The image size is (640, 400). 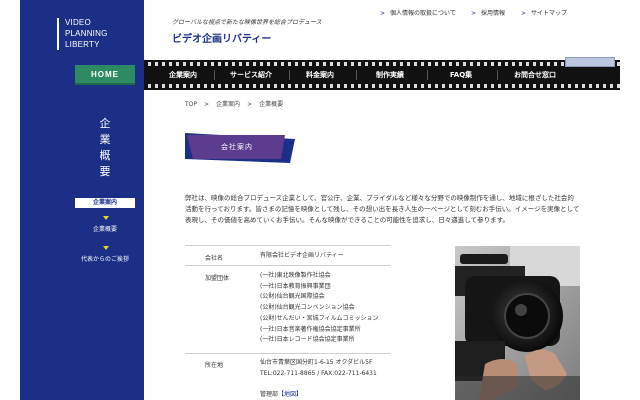 What do you see at coordinates (105, 123) in the screenshot?
I see `sidebar-title-char: 企` at bounding box center [105, 123].